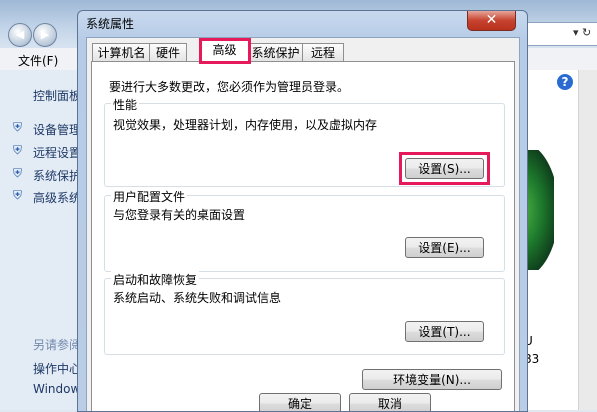 This screenshot has width=597, height=412. I want to click on performance-title: 性能, so click(125, 104).